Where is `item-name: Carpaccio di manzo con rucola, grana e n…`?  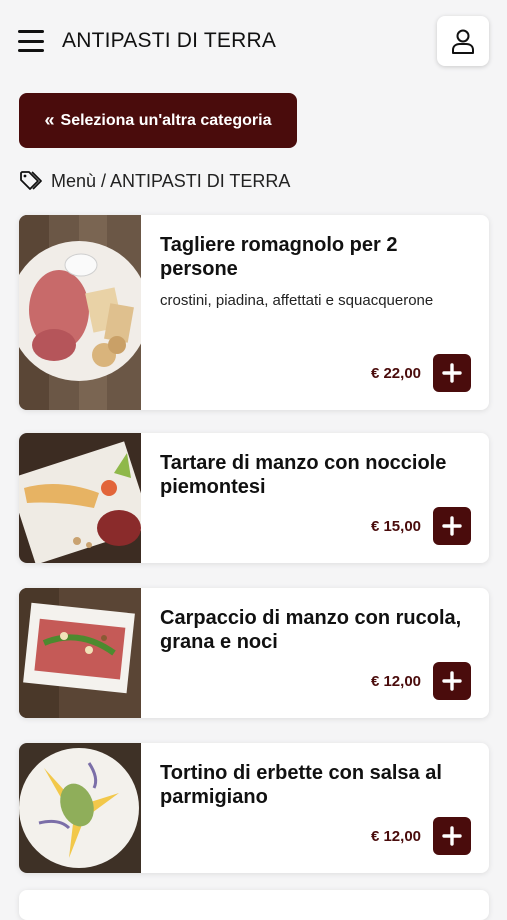 item-name: Carpaccio di manzo con rucola, grana e n… is located at coordinates (311, 630).